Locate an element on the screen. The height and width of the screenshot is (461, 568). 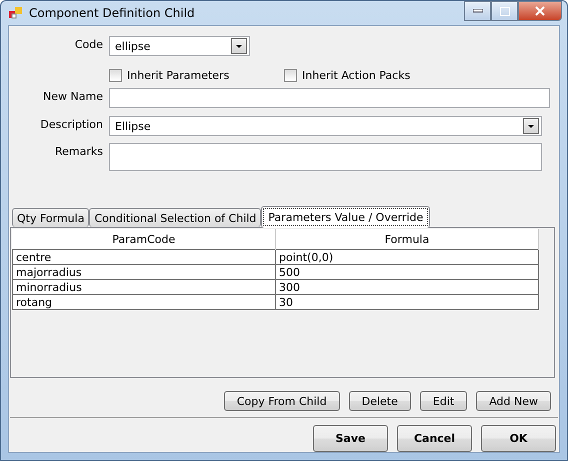
field-label: Remarks is located at coordinates (78, 152).